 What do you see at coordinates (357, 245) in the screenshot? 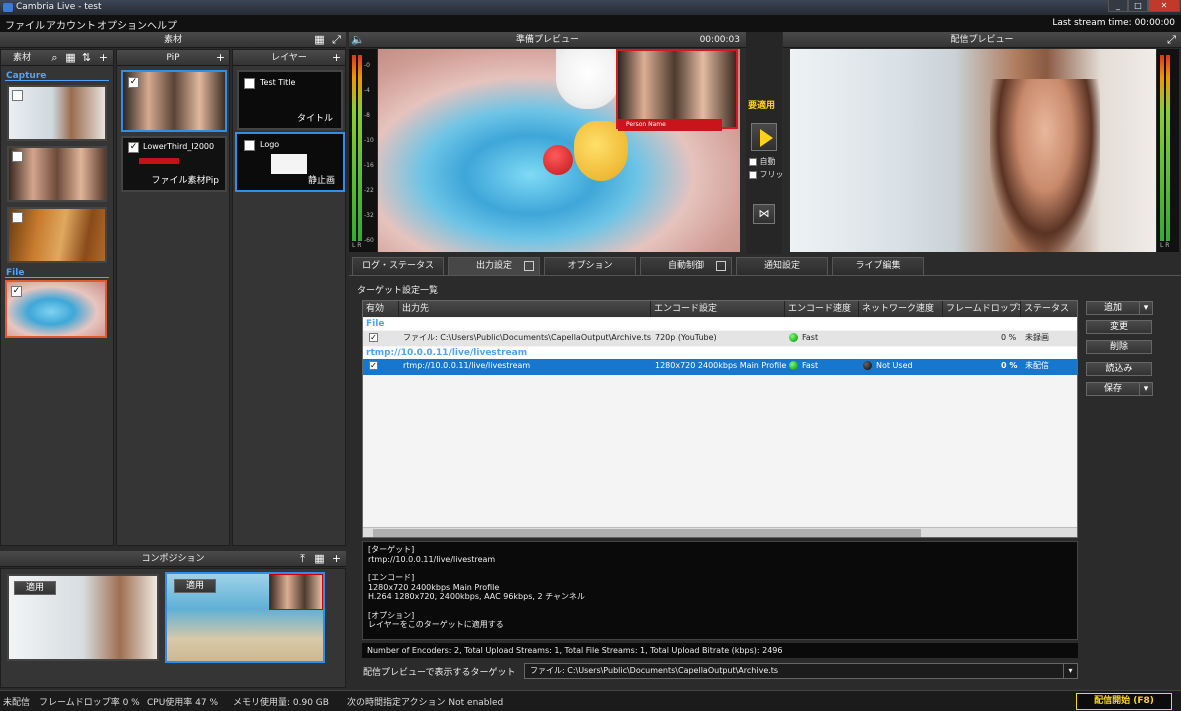
I see `prep-meter-lr: L R` at bounding box center [357, 245].